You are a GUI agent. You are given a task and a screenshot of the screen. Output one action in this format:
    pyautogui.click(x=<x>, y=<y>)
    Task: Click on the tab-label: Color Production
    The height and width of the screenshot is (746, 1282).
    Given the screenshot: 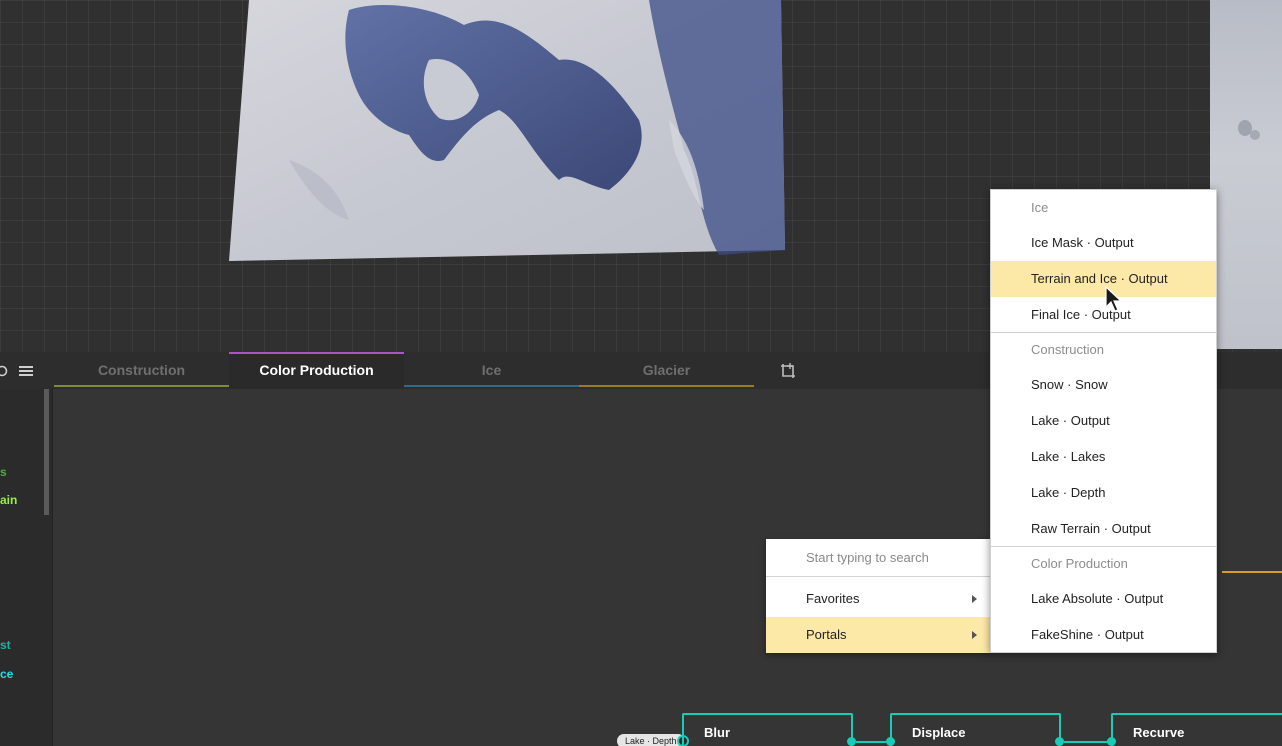 What is the action you would take?
    pyautogui.click(x=316, y=370)
    